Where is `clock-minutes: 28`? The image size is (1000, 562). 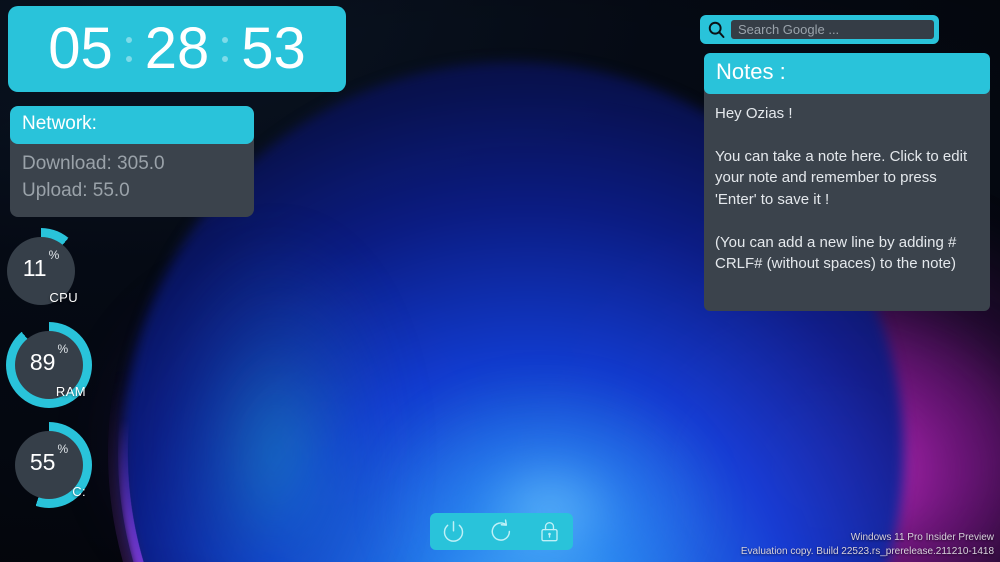
clock-minutes: 28 is located at coordinates (177, 48).